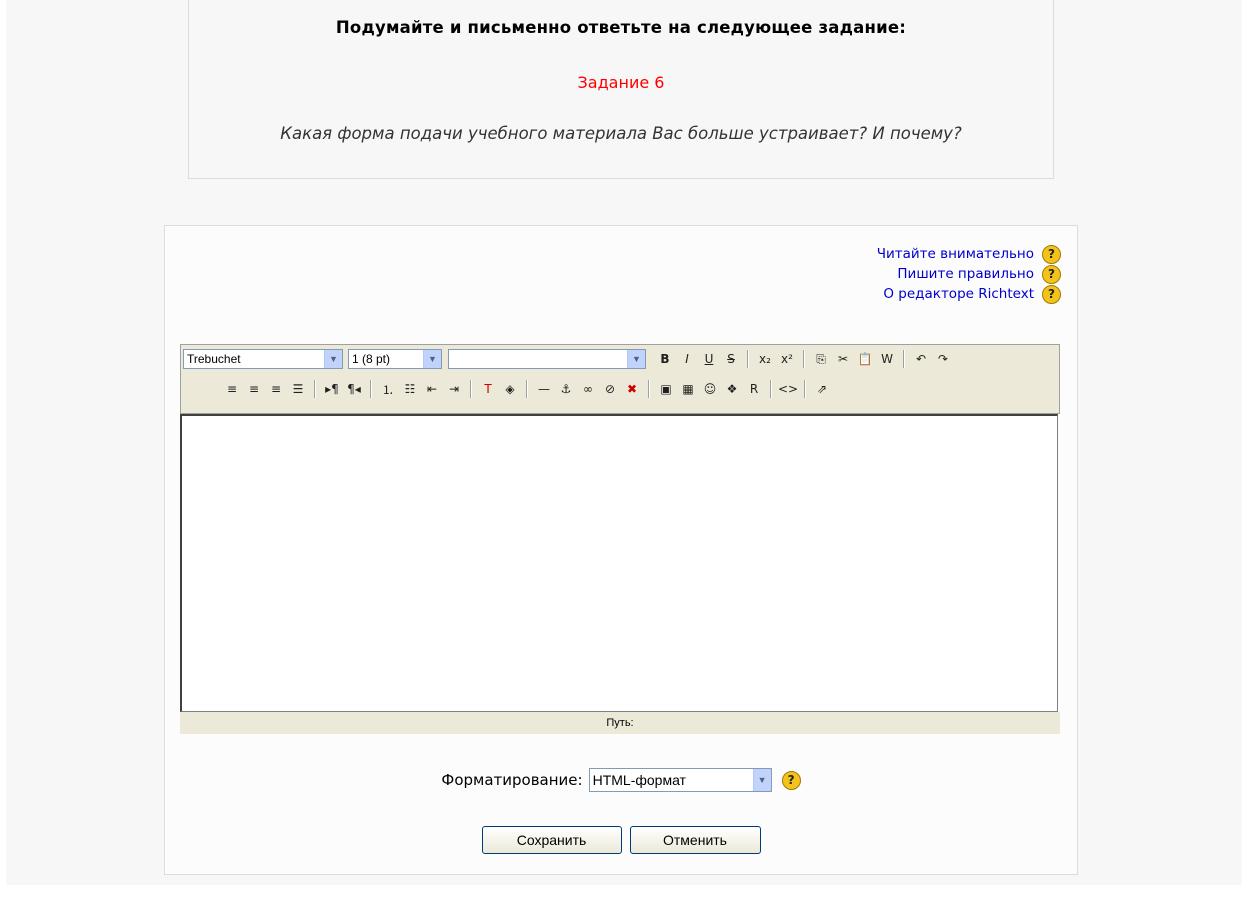 This screenshot has height=899, width=1242. I want to click on align-right-button: ≡, so click(276, 389).